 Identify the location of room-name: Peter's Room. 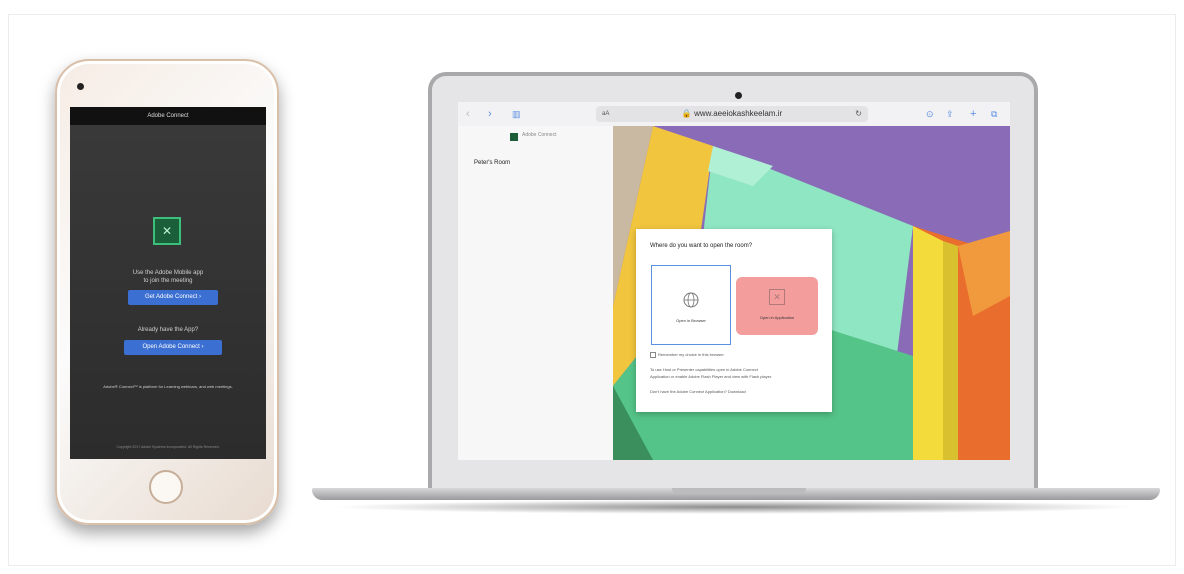
(492, 163).